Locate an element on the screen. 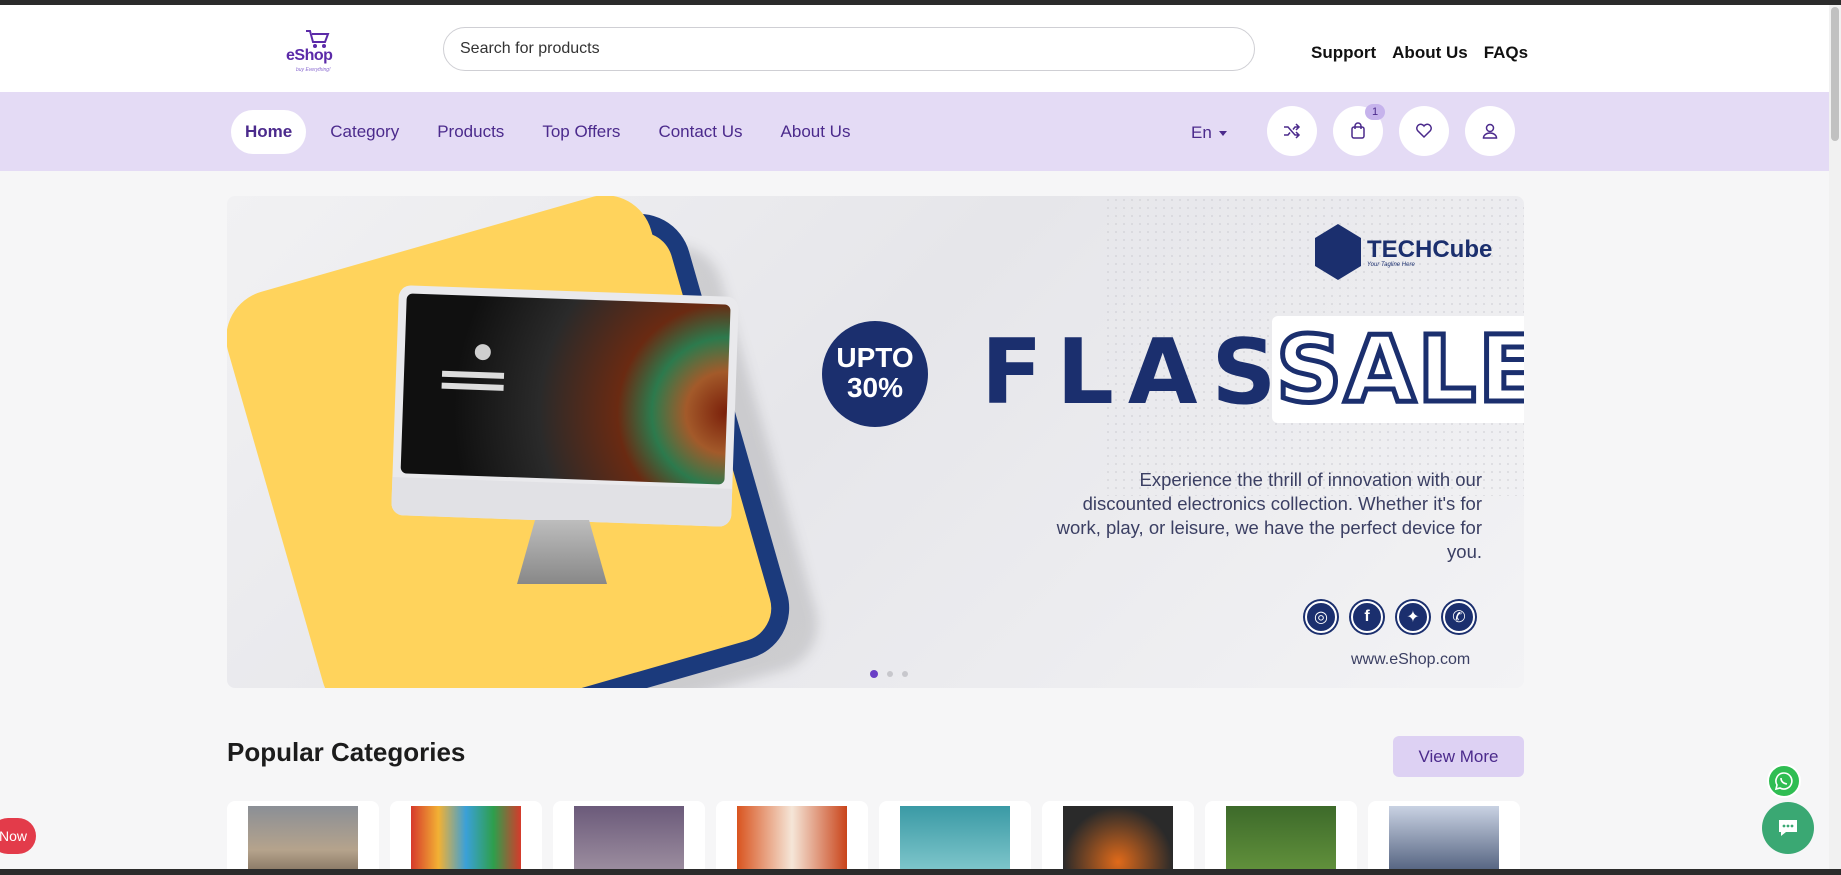 This screenshot has width=1841, height=875. language-select: En is located at coordinates (1209, 133).